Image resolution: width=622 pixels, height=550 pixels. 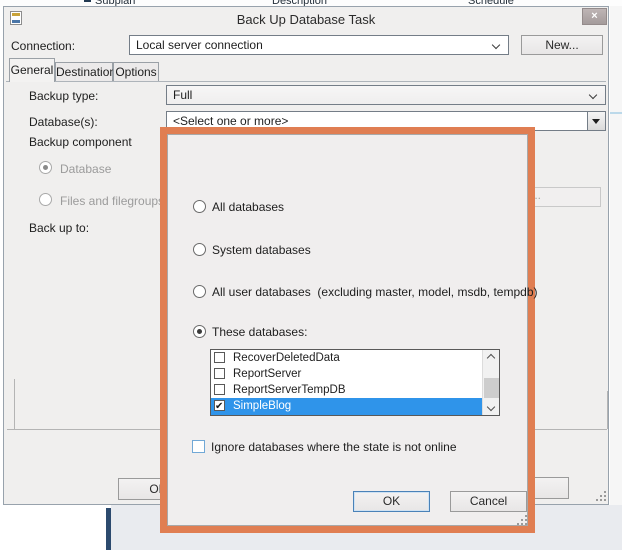 What do you see at coordinates (488, 501) in the screenshot?
I see `popup-cancel-button: Cancel` at bounding box center [488, 501].